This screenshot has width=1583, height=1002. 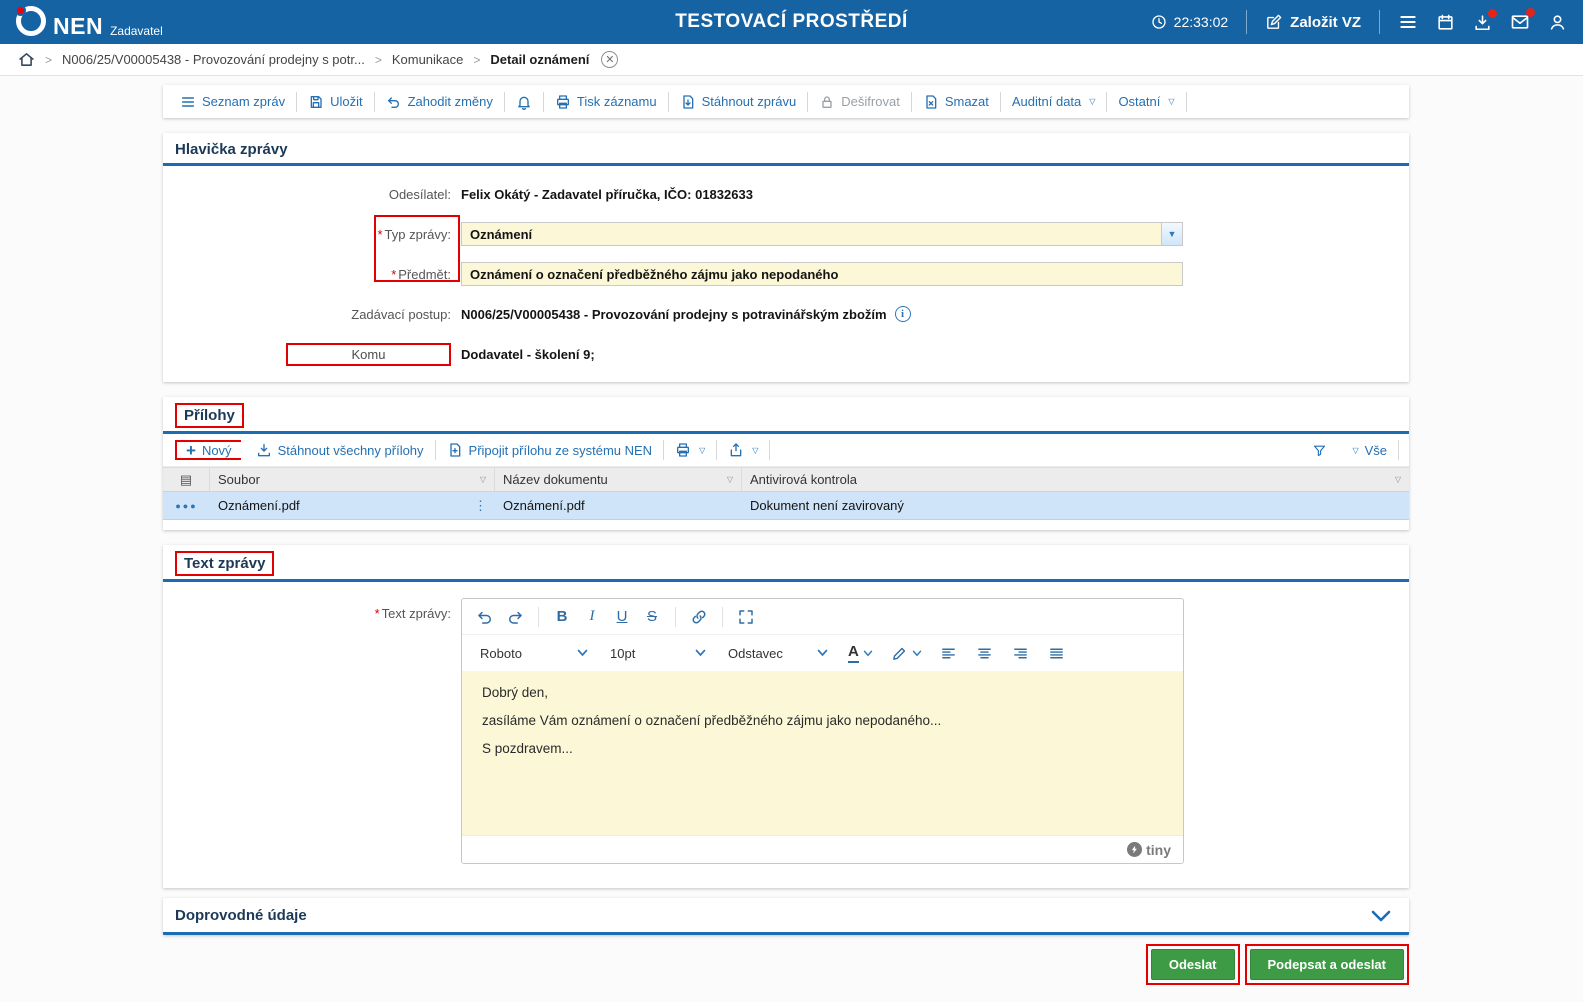 What do you see at coordinates (853, 653) in the screenshot?
I see `text-color-icon: A` at bounding box center [853, 653].